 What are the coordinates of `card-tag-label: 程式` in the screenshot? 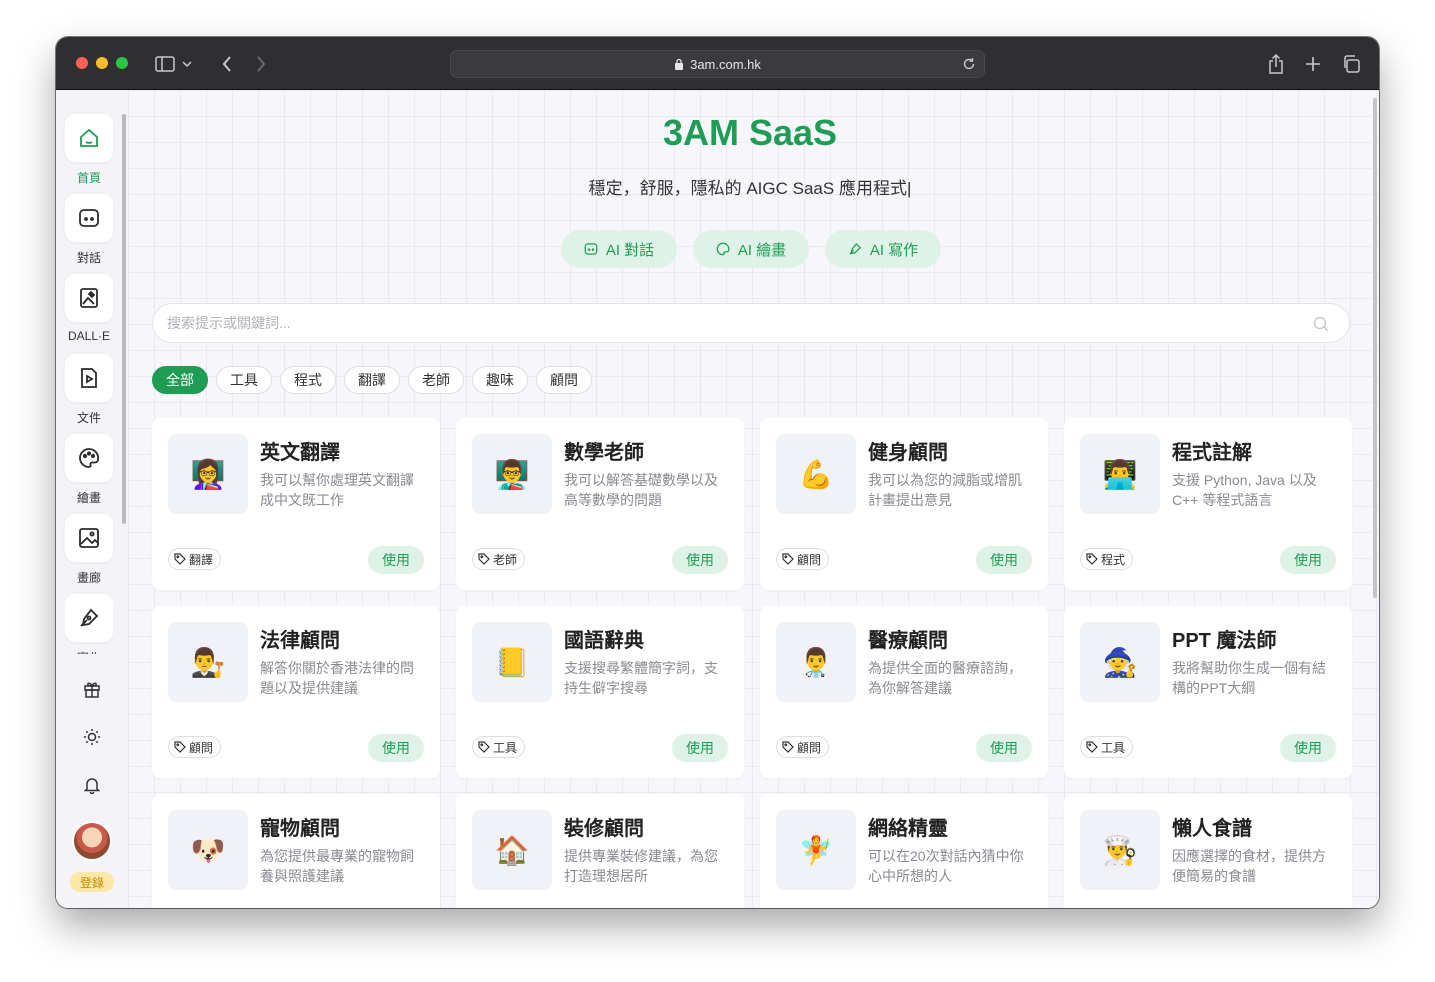 It's located at (1113, 559).